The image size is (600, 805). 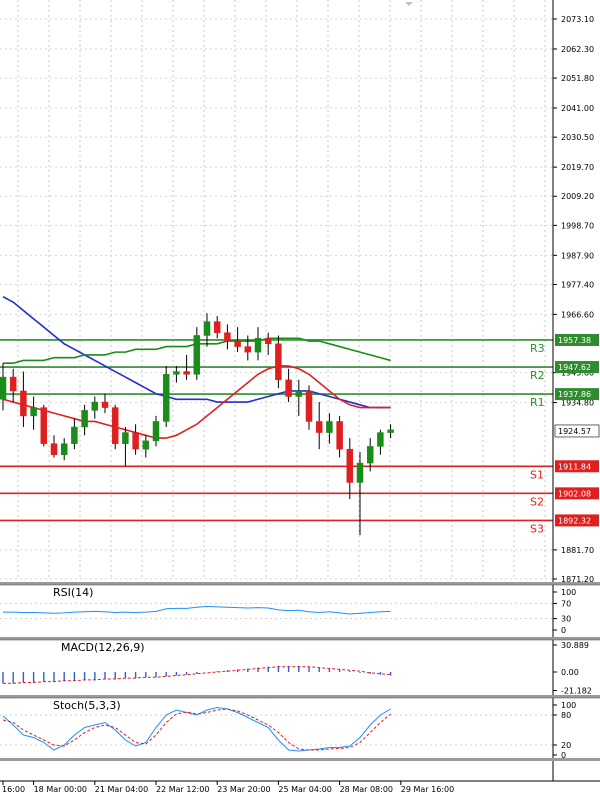 What do you see at coordinates (575, 645) in the screenshot?
I see `macd-tick-label: 30.889` at bounding box center [575, 645].